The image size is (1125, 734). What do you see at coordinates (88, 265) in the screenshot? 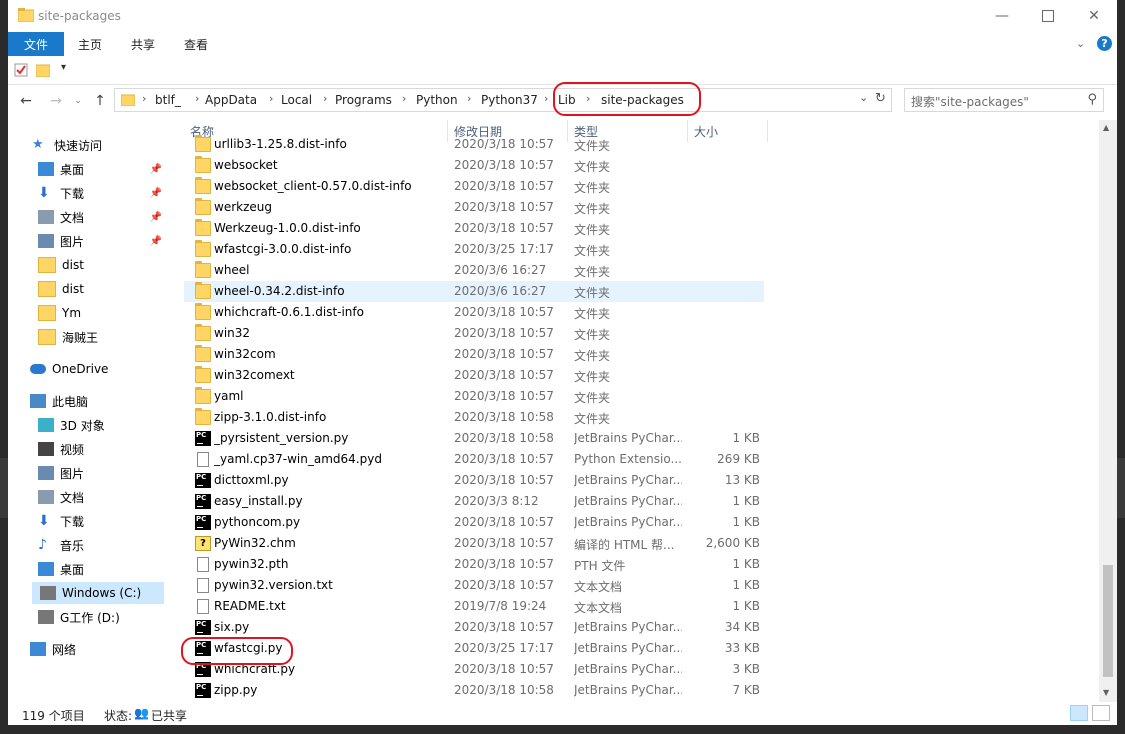
I see `sidebar-item-5: dist` at bounding box center [88, 265].